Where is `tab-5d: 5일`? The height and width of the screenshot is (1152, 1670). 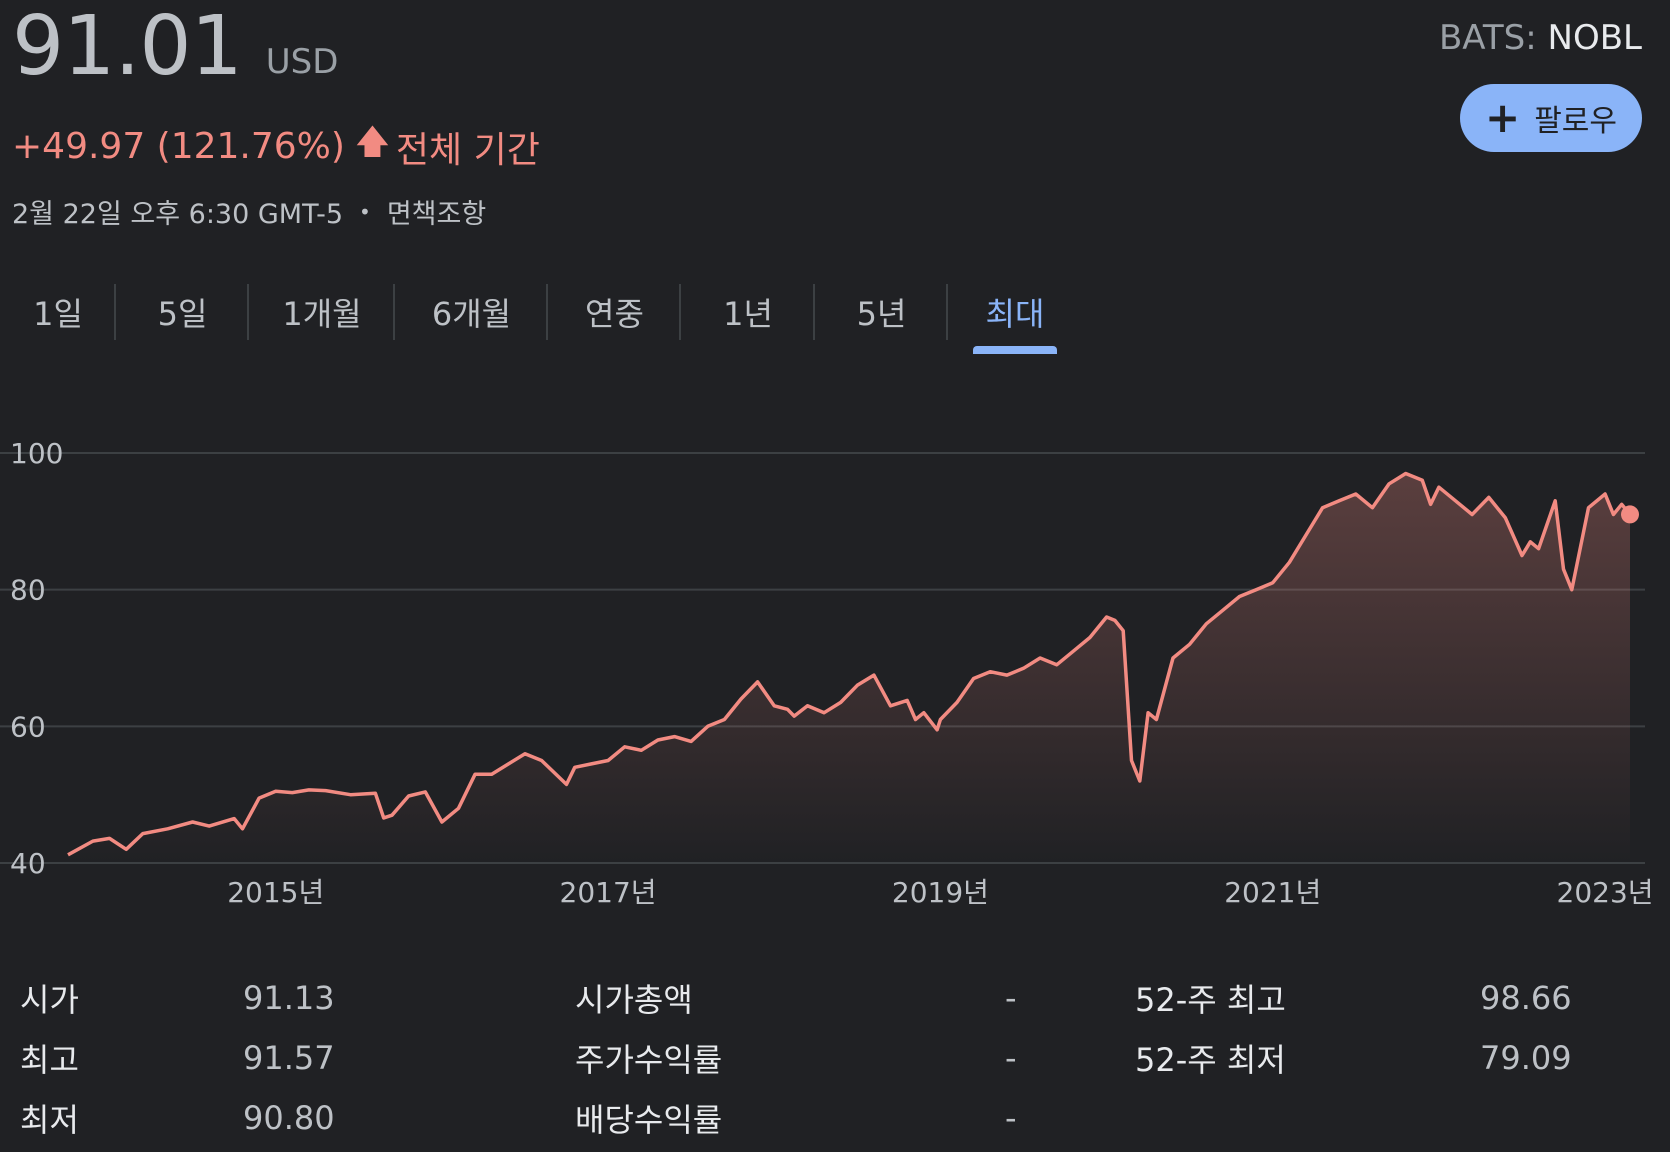 tab-5d: 5일 is located at coordinates (182, 312).